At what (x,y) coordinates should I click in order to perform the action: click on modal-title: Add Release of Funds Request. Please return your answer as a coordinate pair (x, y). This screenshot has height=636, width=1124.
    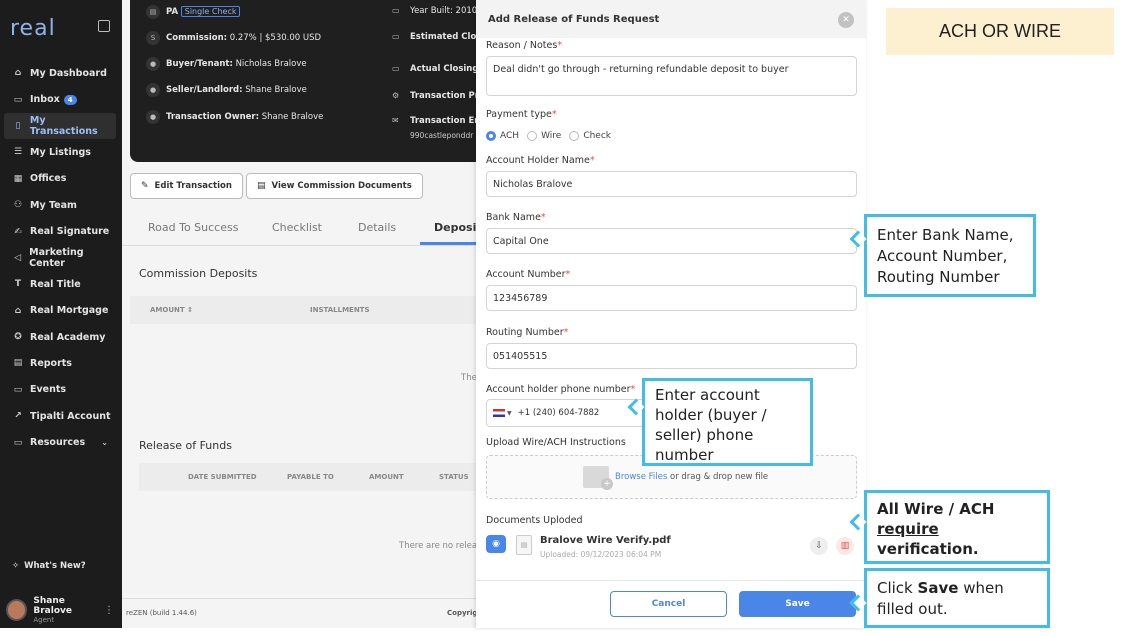
    Looking at the image, I should click on (574, 19).